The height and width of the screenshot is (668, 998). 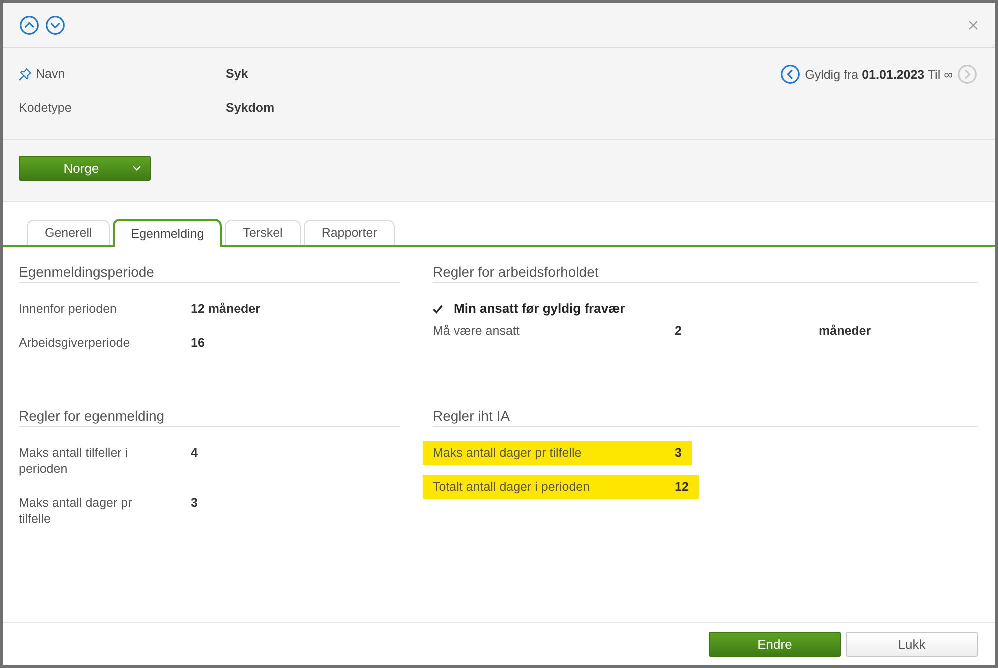 I want to click on field-value: 12, so click(x=682, y=487).